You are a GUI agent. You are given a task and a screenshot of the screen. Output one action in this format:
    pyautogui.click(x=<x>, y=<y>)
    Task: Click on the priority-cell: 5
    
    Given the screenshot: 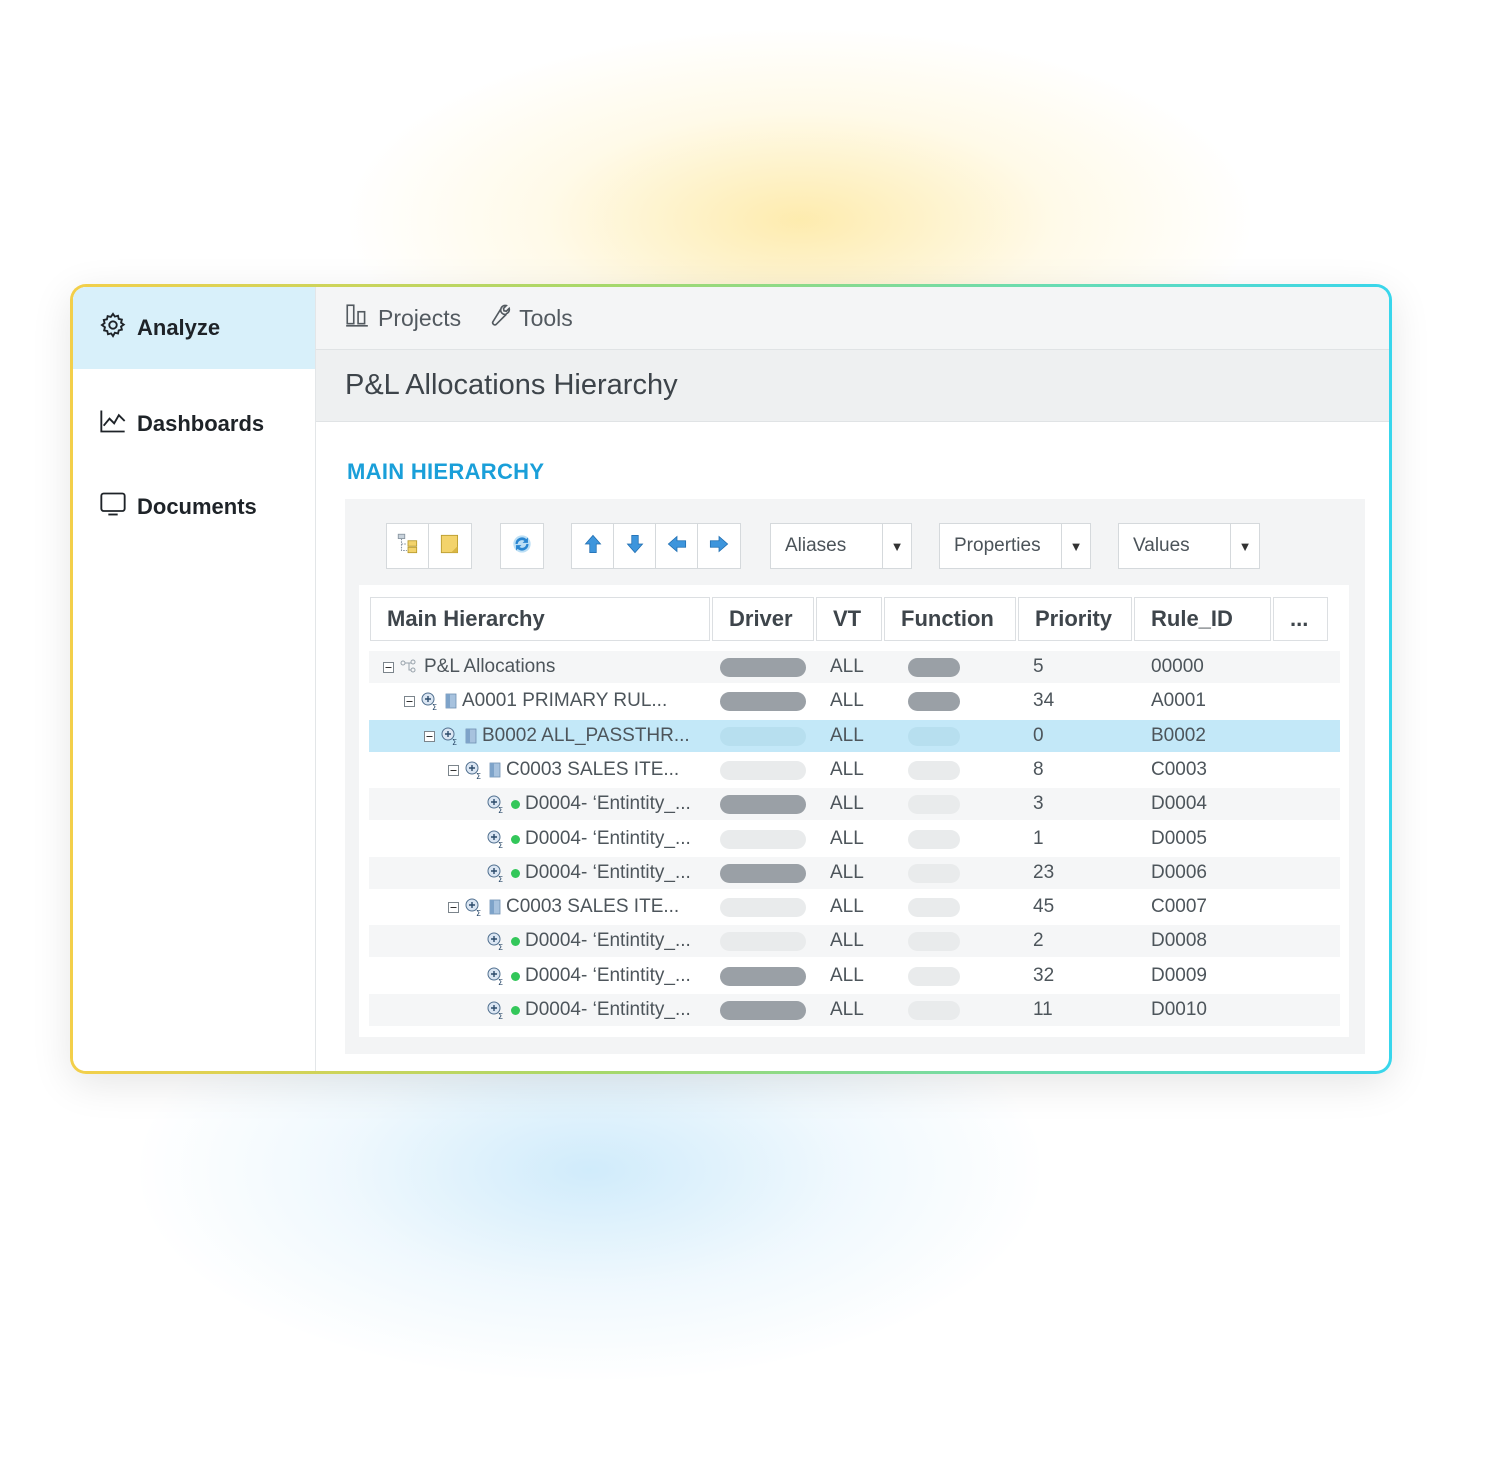 What is the action you would take?
    pyautogui.click(x=1038, y=666)
    